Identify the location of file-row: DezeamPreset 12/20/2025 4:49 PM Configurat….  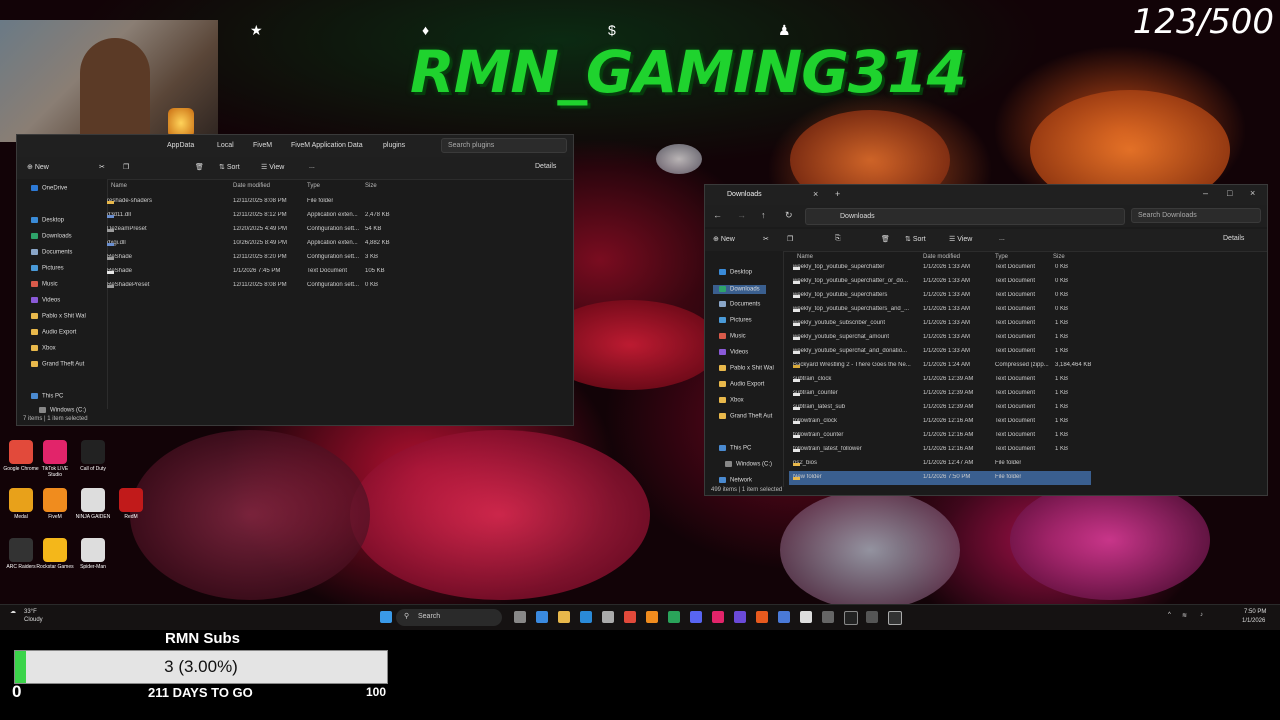
(253, 230).